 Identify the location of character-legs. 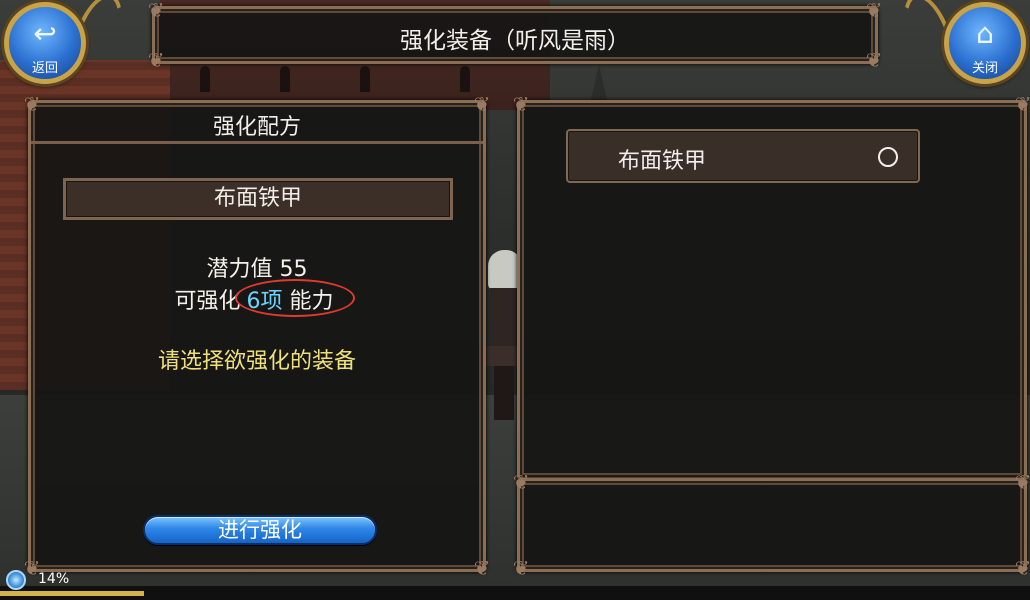
(504, 393).